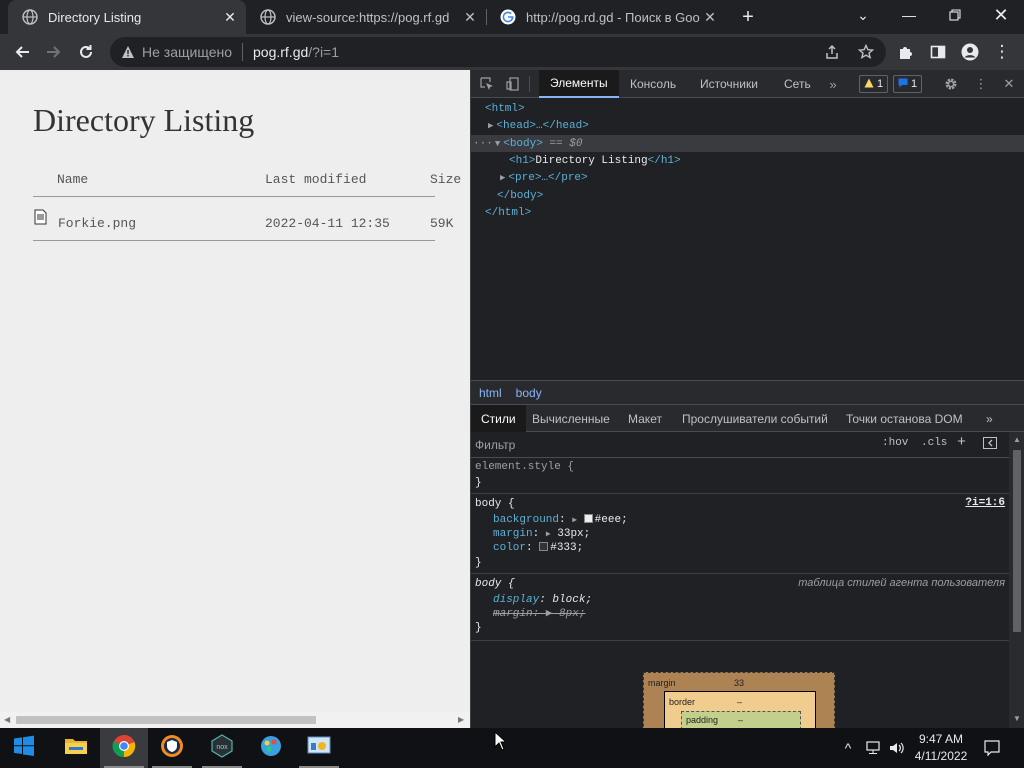 Image resolution: width=1024 pixels, height=768 pixels. I want to click on dom-node-pre: ▶ <pre>…</pre>, so click(747, 177).